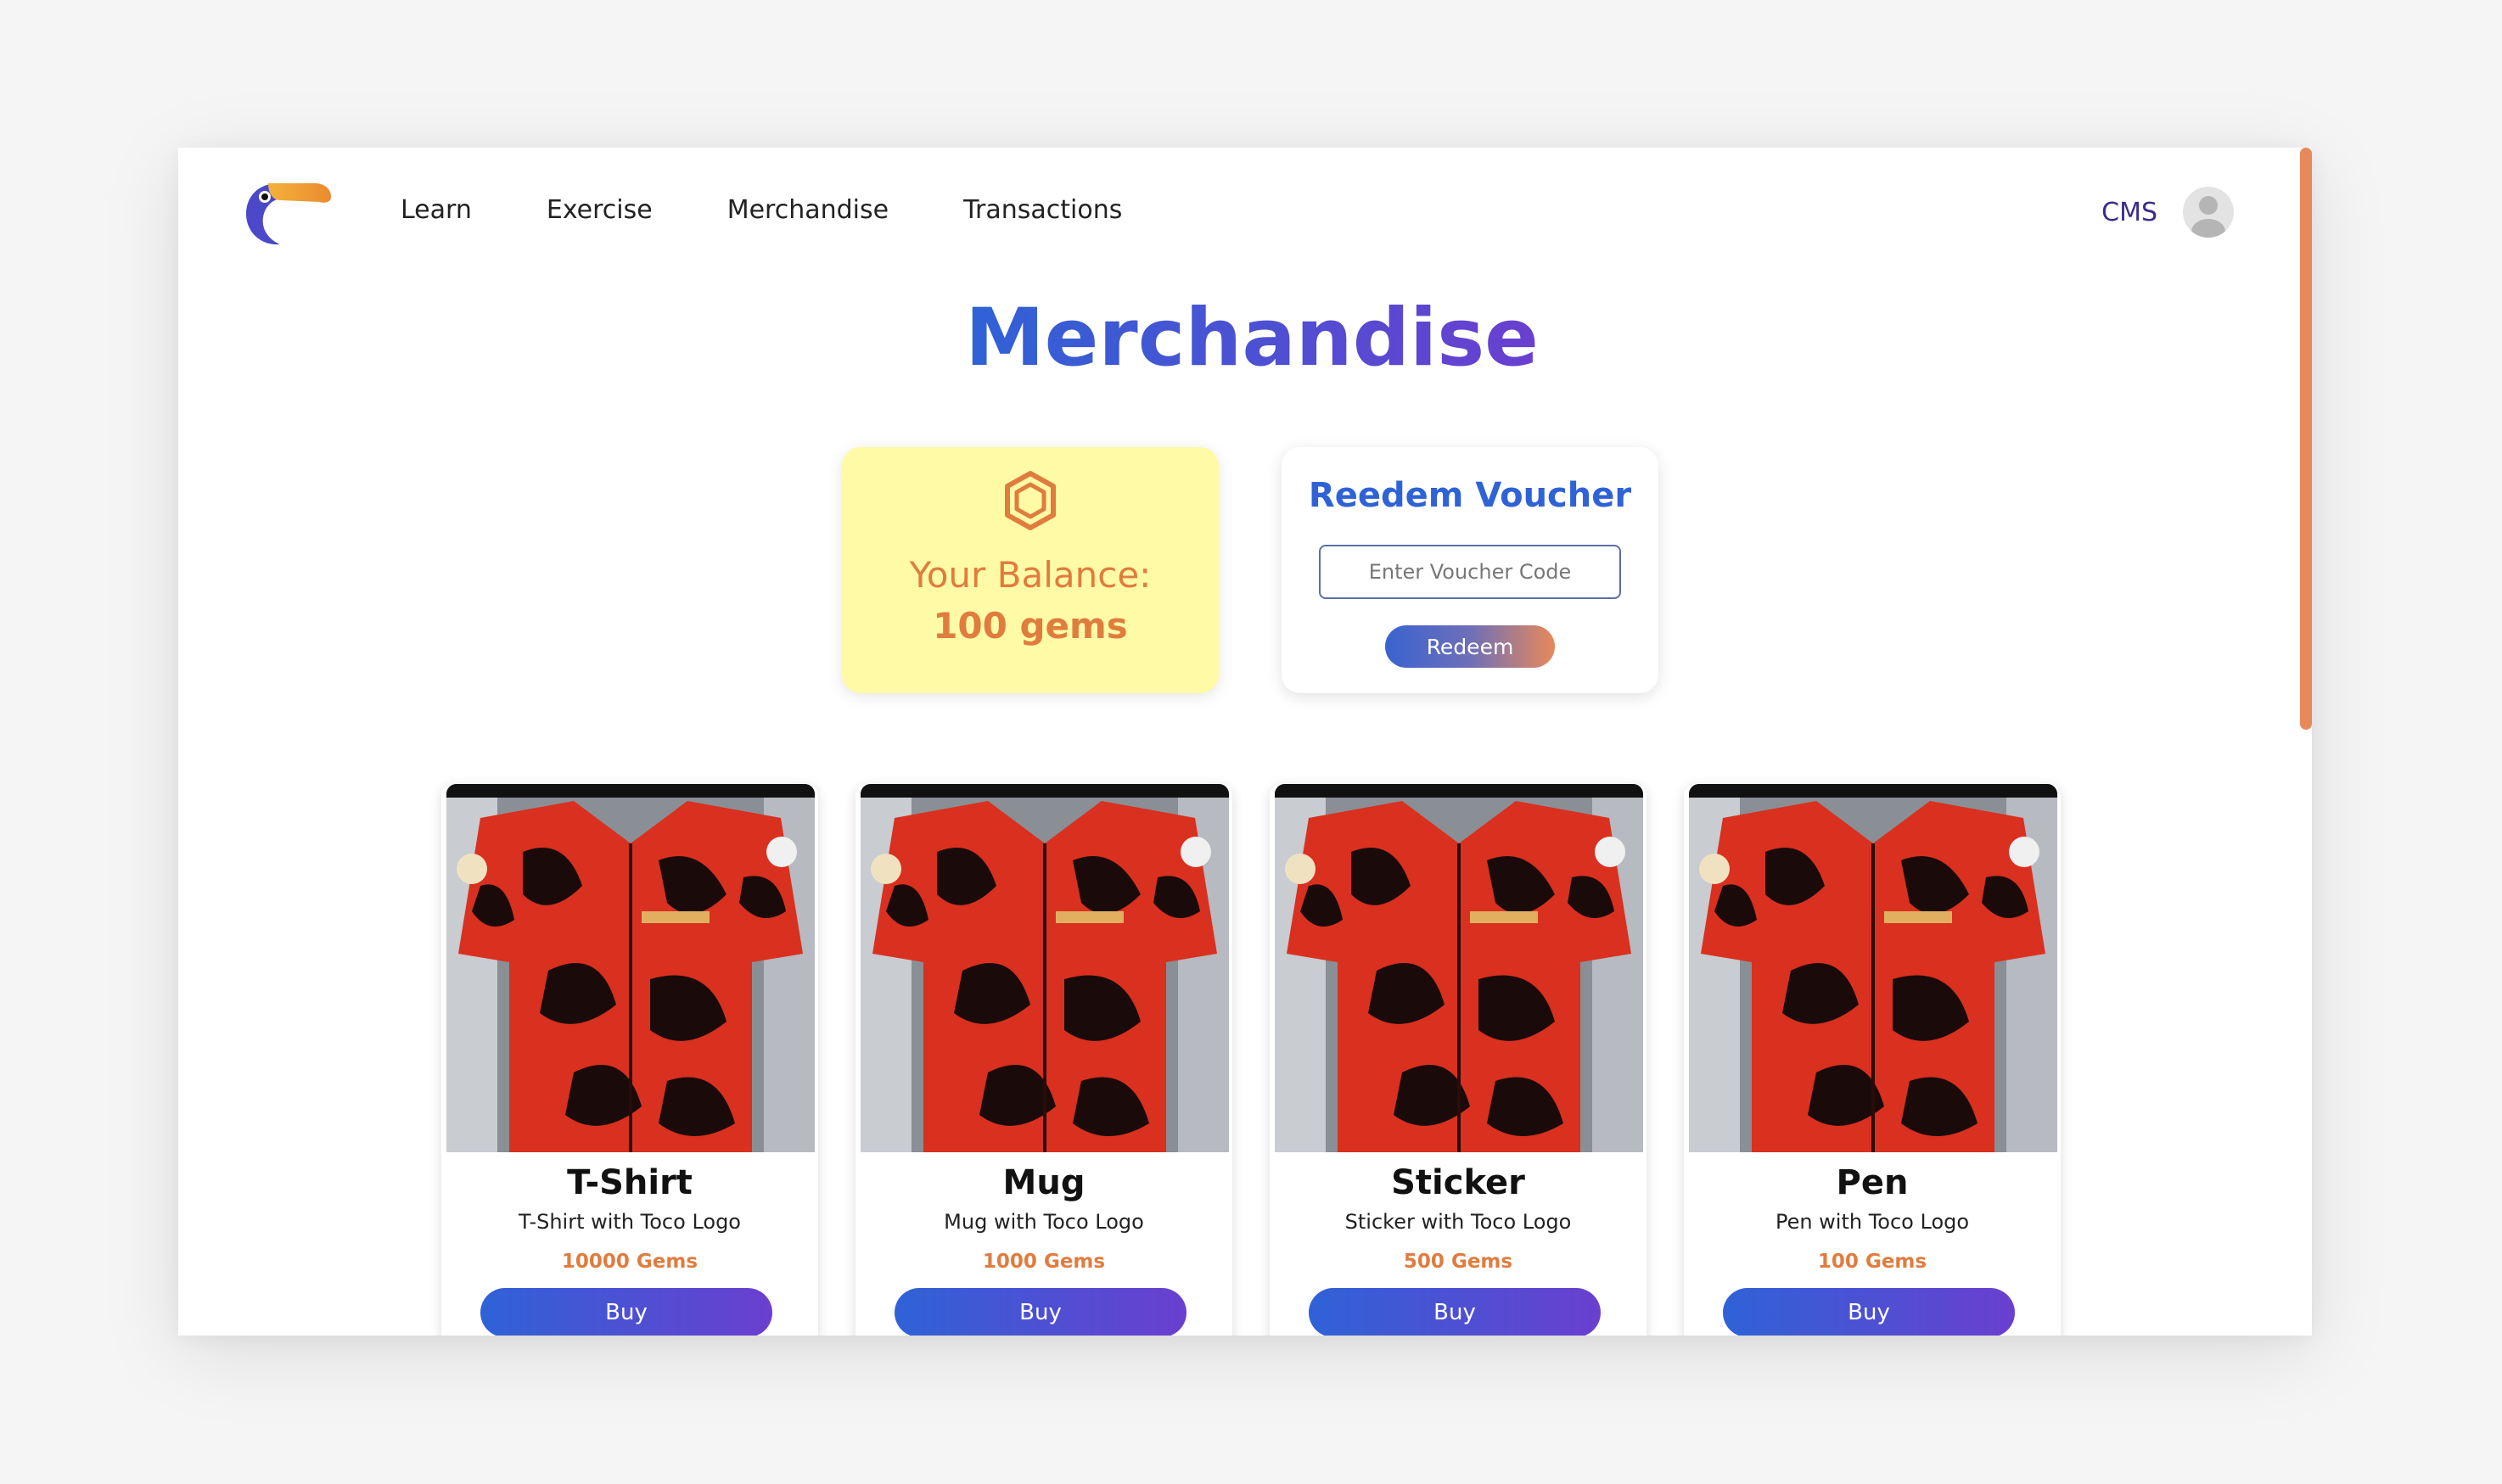 The height and width of the screenshot is (1484, 2502). Describe the element at coordinates (2306, 439) in the screenshot. I see `scrollbar-thumb` at that location.